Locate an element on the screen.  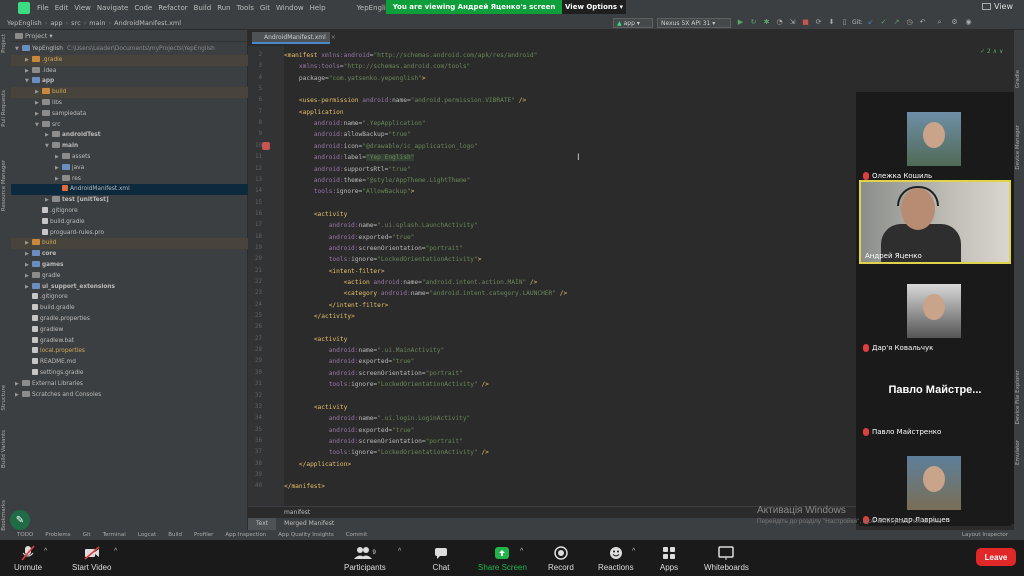
code-line: android:name=".ui.login.LoginActivity" is located at coordinates (377, 418).